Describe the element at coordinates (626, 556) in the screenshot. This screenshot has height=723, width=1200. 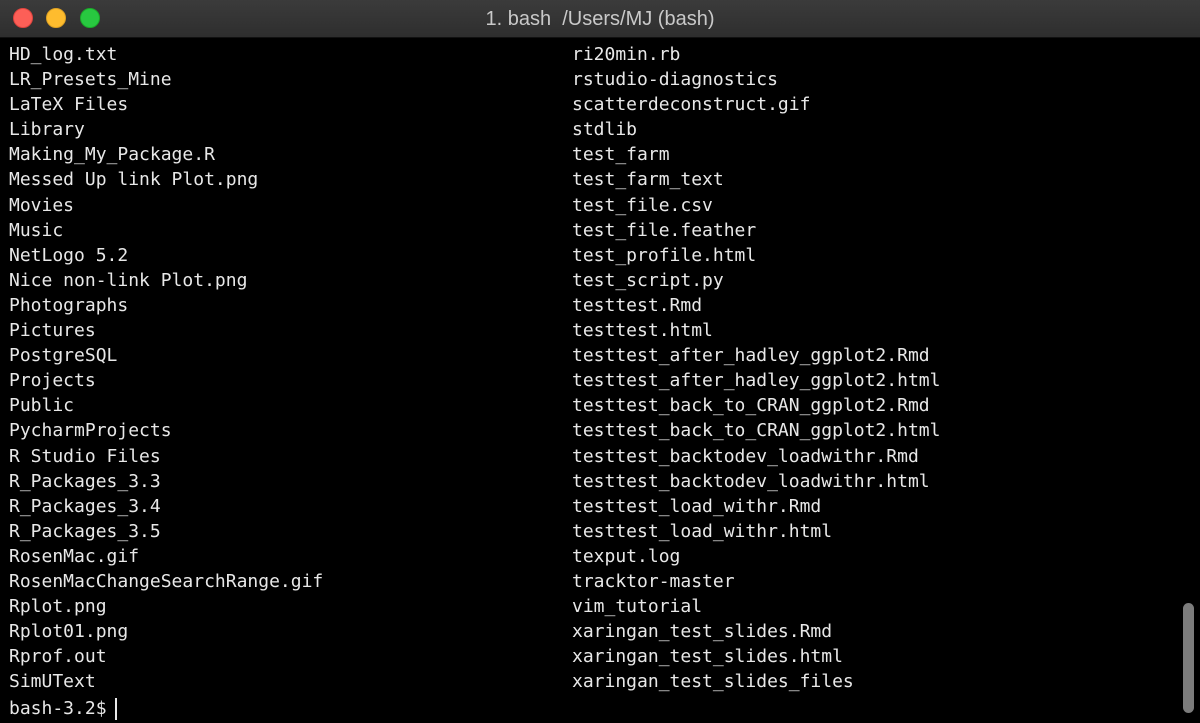
I see `file-entry: texput.log` at that location.